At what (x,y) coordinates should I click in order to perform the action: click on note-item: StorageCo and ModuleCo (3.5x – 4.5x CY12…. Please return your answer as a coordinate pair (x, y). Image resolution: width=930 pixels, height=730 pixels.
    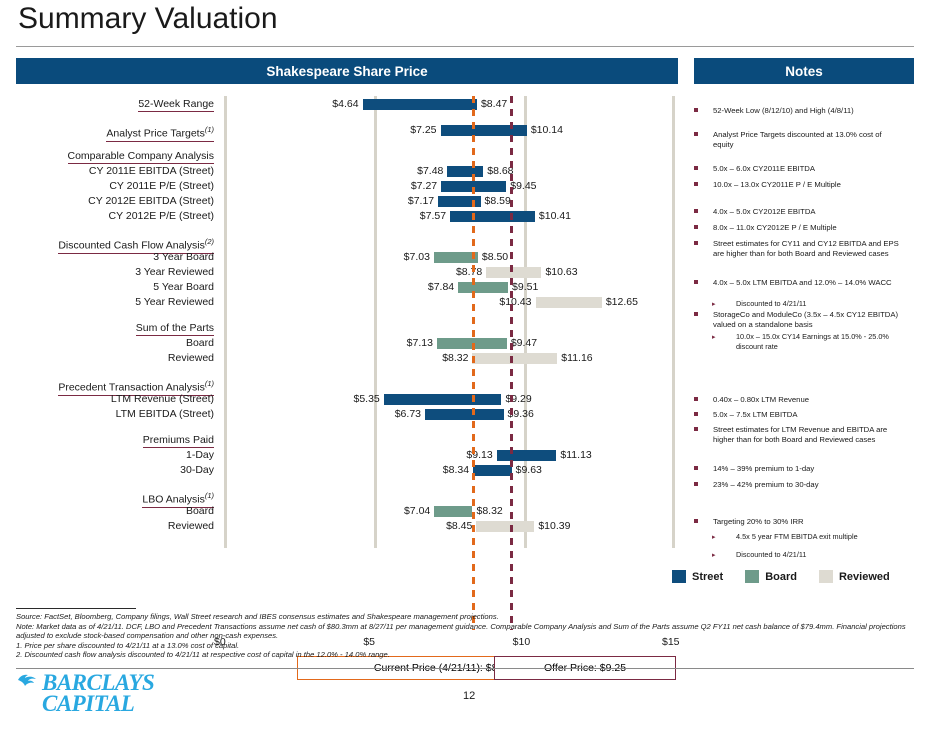
    Looking at the image, I should click on (799, 320).